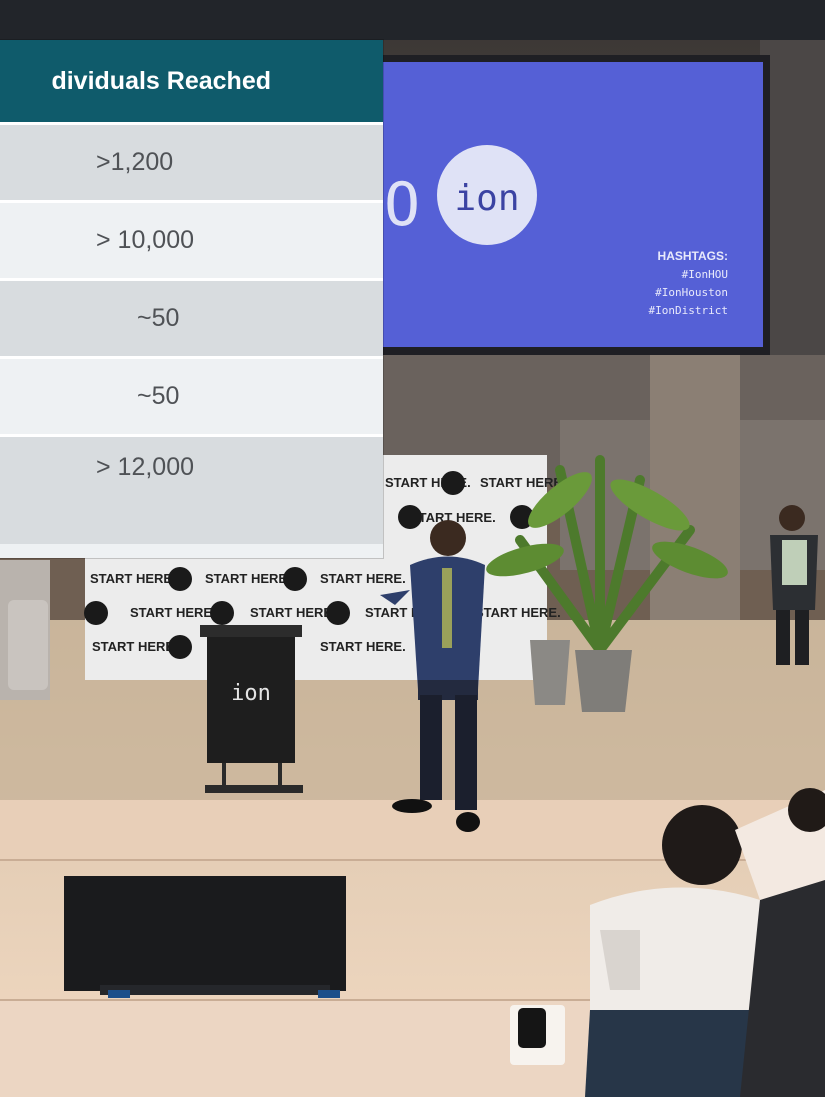  What do you see at coordinates (191, 161) in the screenshot?
I see `table-row: >1,200` at bounding box center [191, 161].